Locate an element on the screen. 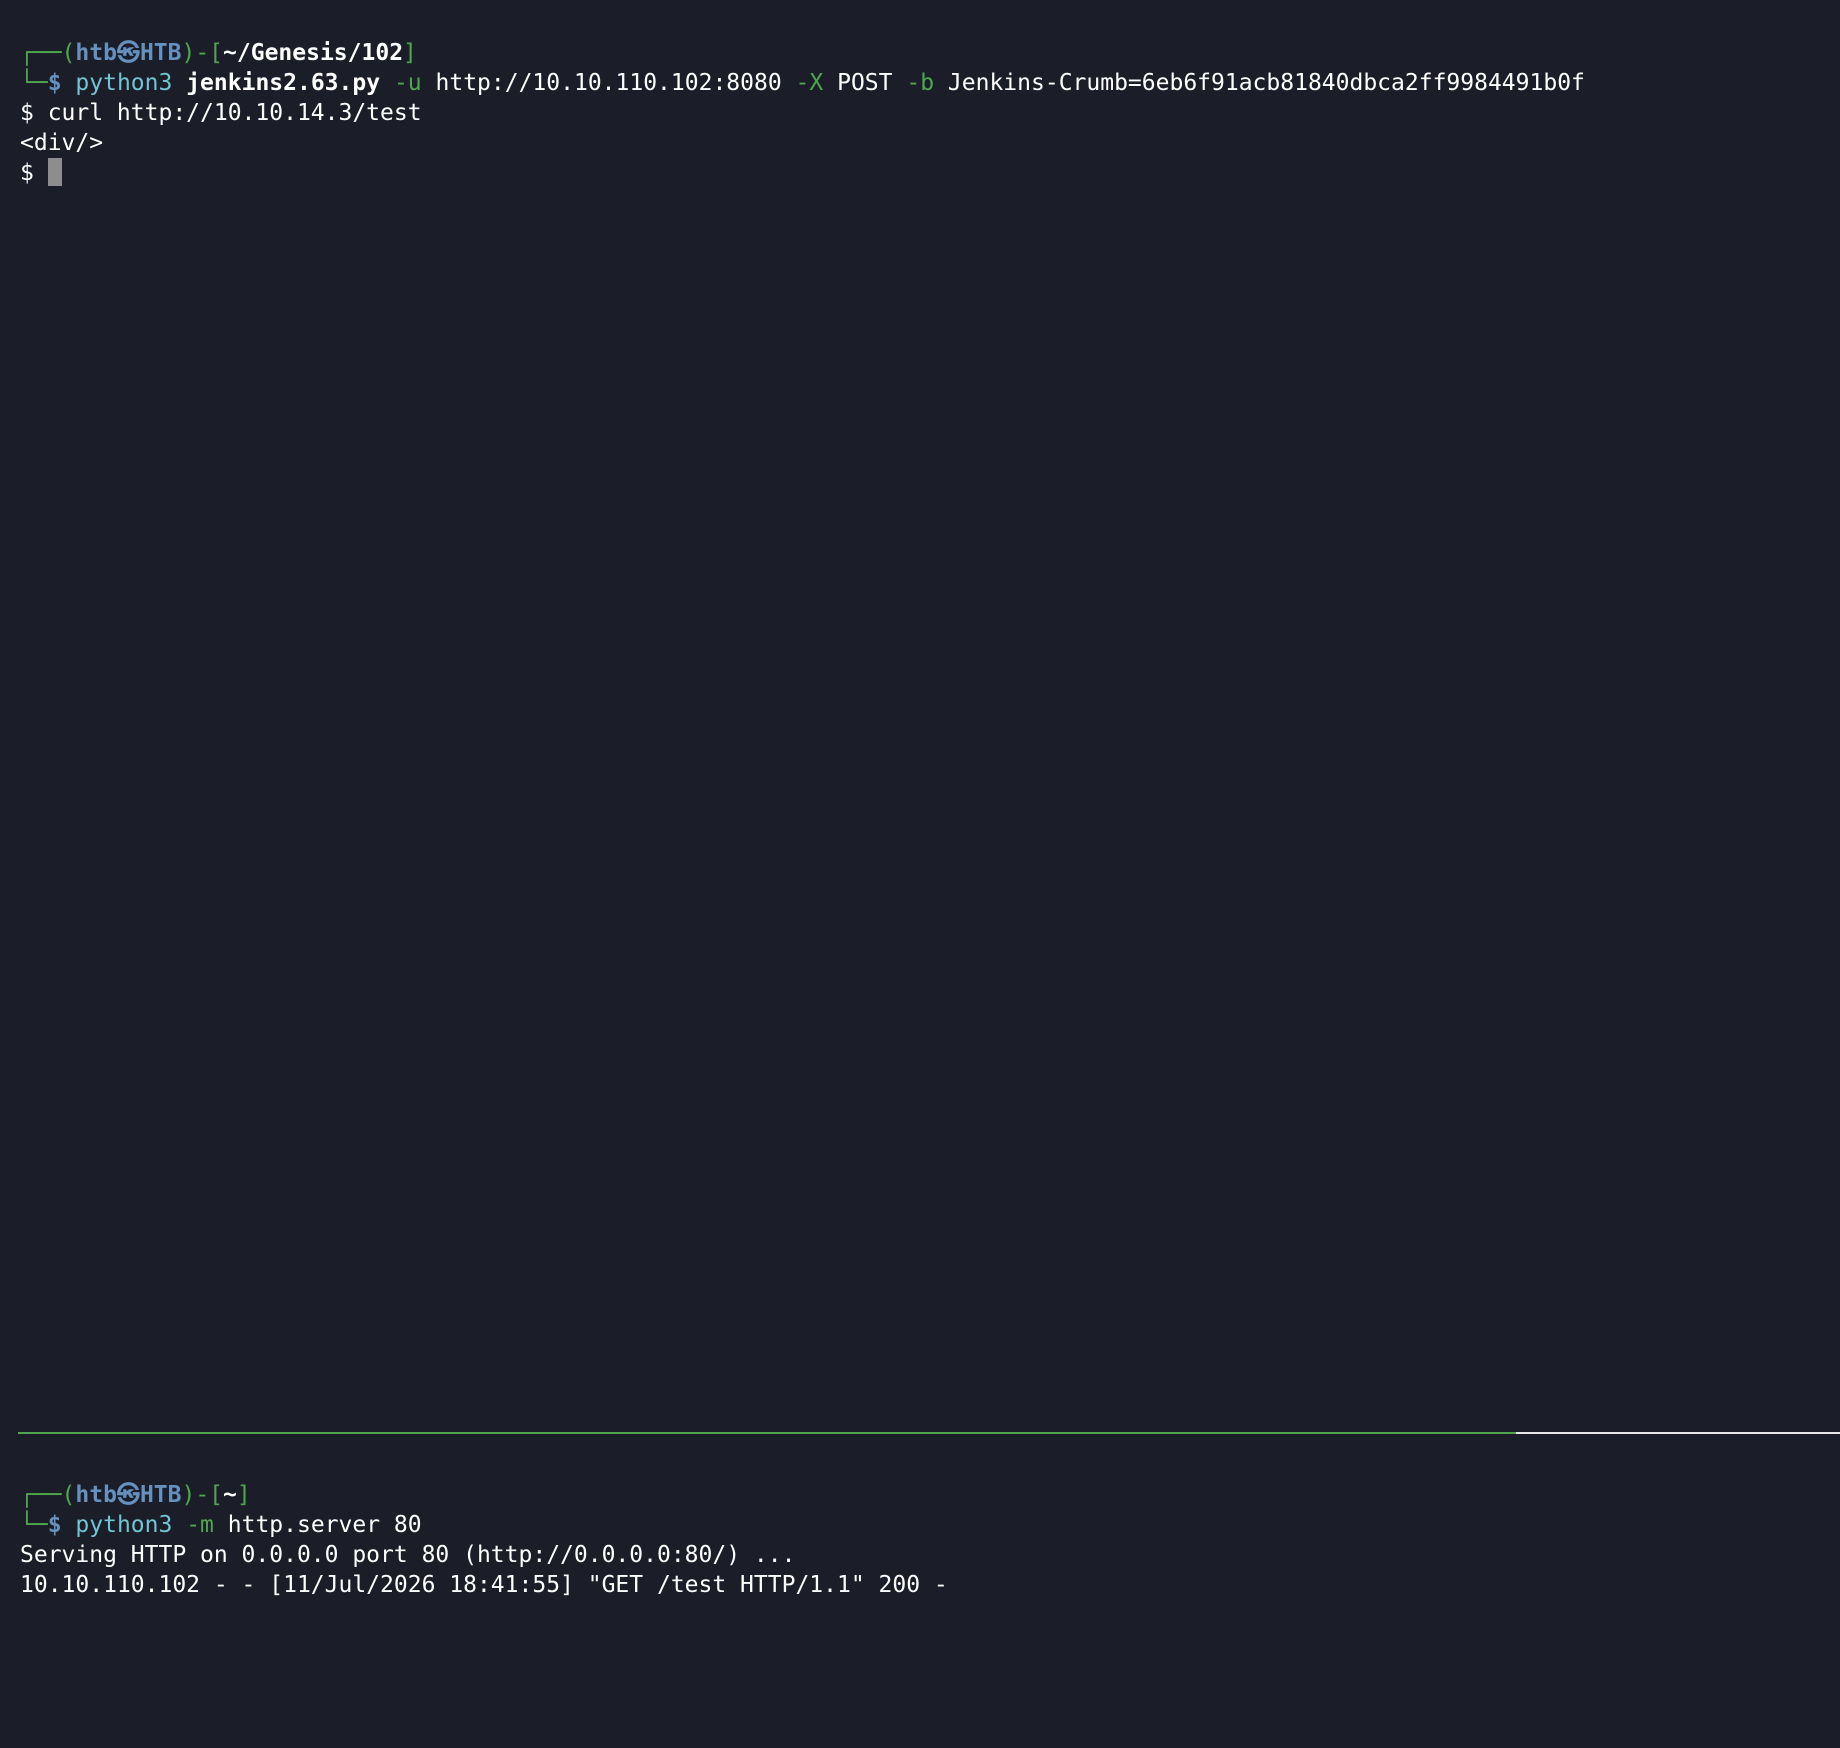 The image size is (1840, 1748). prompt-path: ~ is located at coordinates (230, 1495).